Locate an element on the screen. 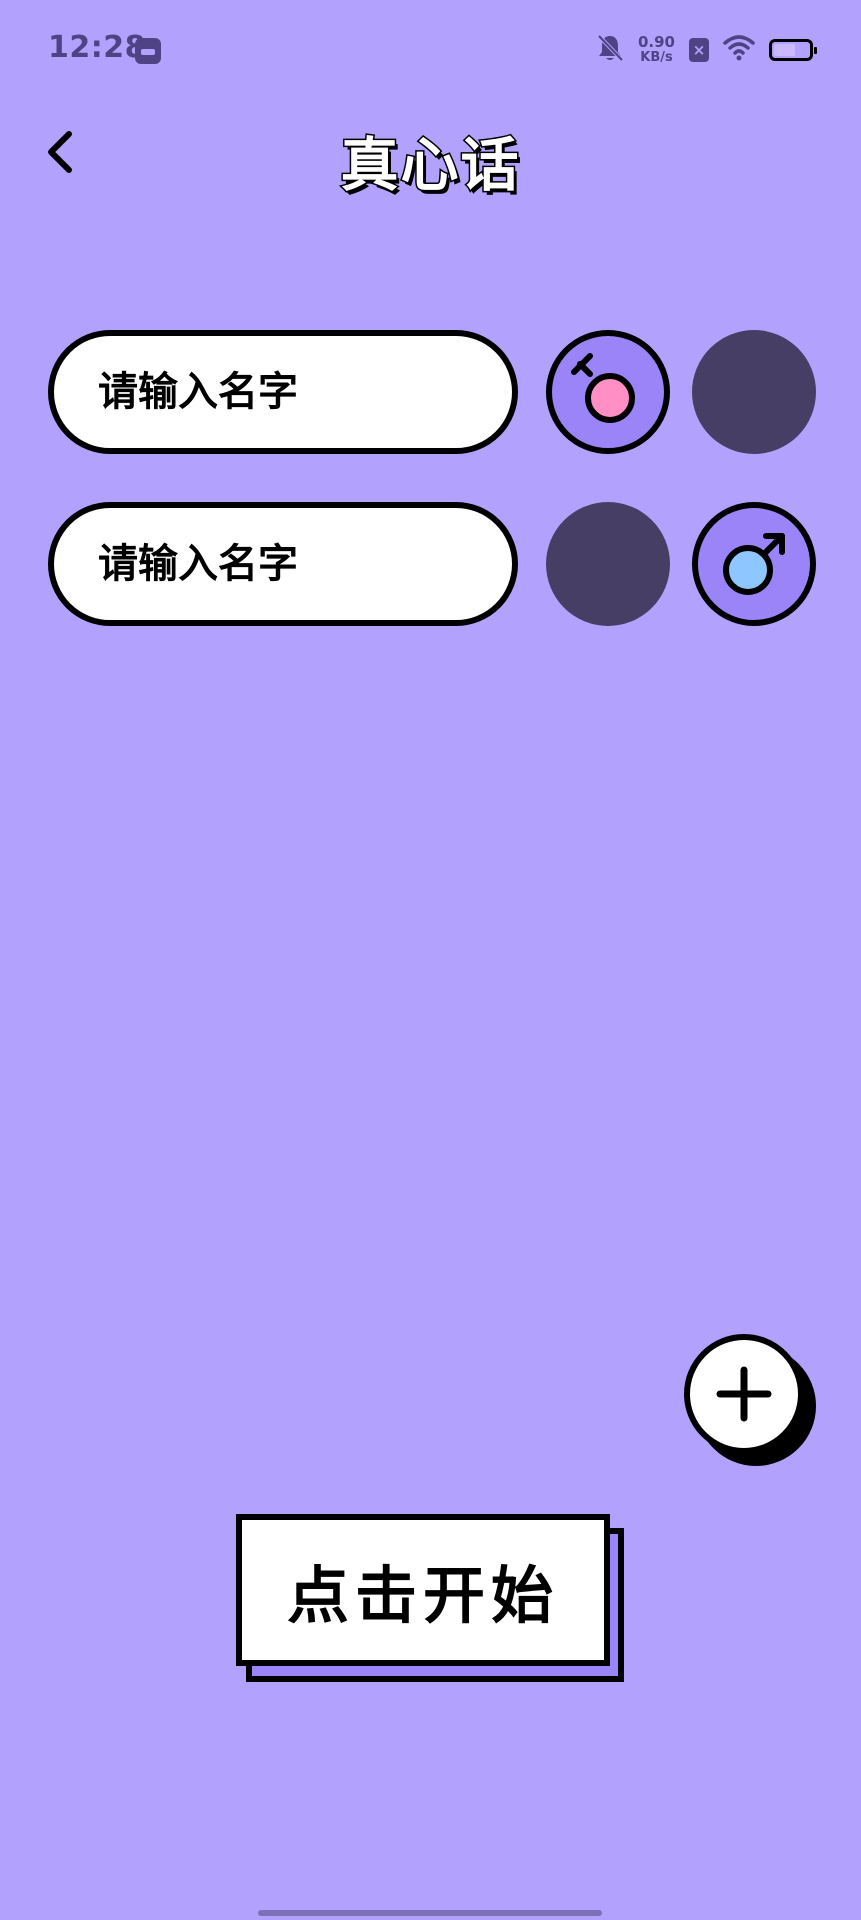  bell-off-icon is located at coordinates (610, 50).